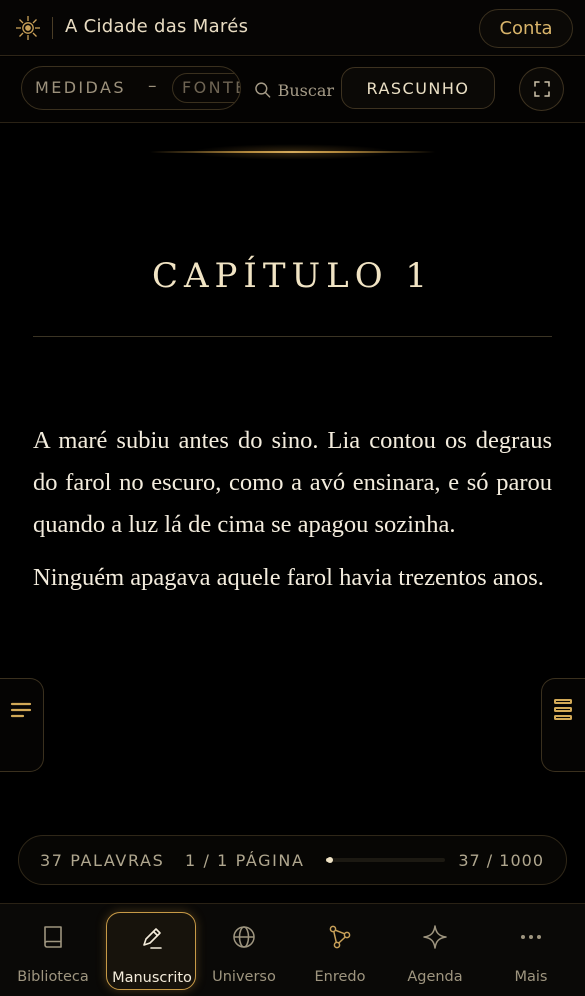 The height and width of the screenshot is (996, 585). Describe the element at coordinates (244, 977) in the screenshot. I see `nav-label: Universo` at that location.